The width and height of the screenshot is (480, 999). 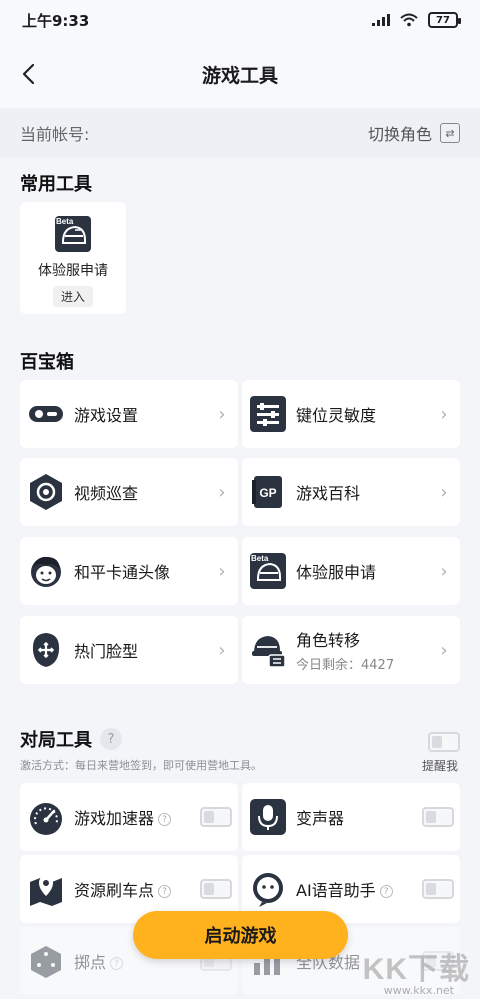 I want to click on wifi-icon, so click(x=409, y=20).